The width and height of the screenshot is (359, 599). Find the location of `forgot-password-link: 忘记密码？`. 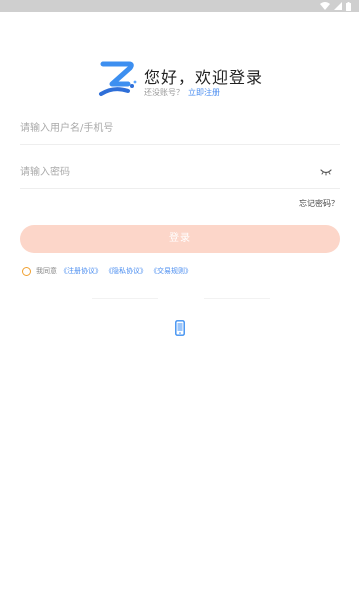

forgot-password-link: 忘记密码？ is located at coordinates (319, 203).